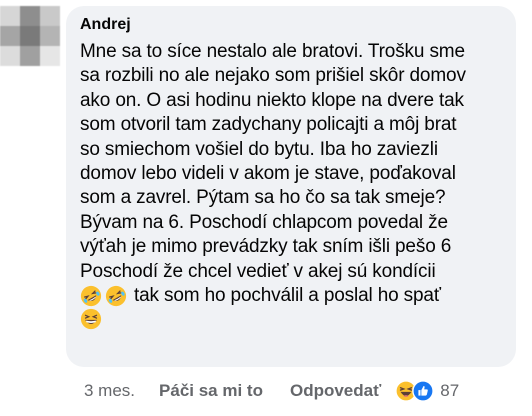 This screenshot has height=416, width=532. What do you see at coordinates (292, 25) in the screenshot?
I see `comment-author: Andrej` at bounding box center [292, 25].